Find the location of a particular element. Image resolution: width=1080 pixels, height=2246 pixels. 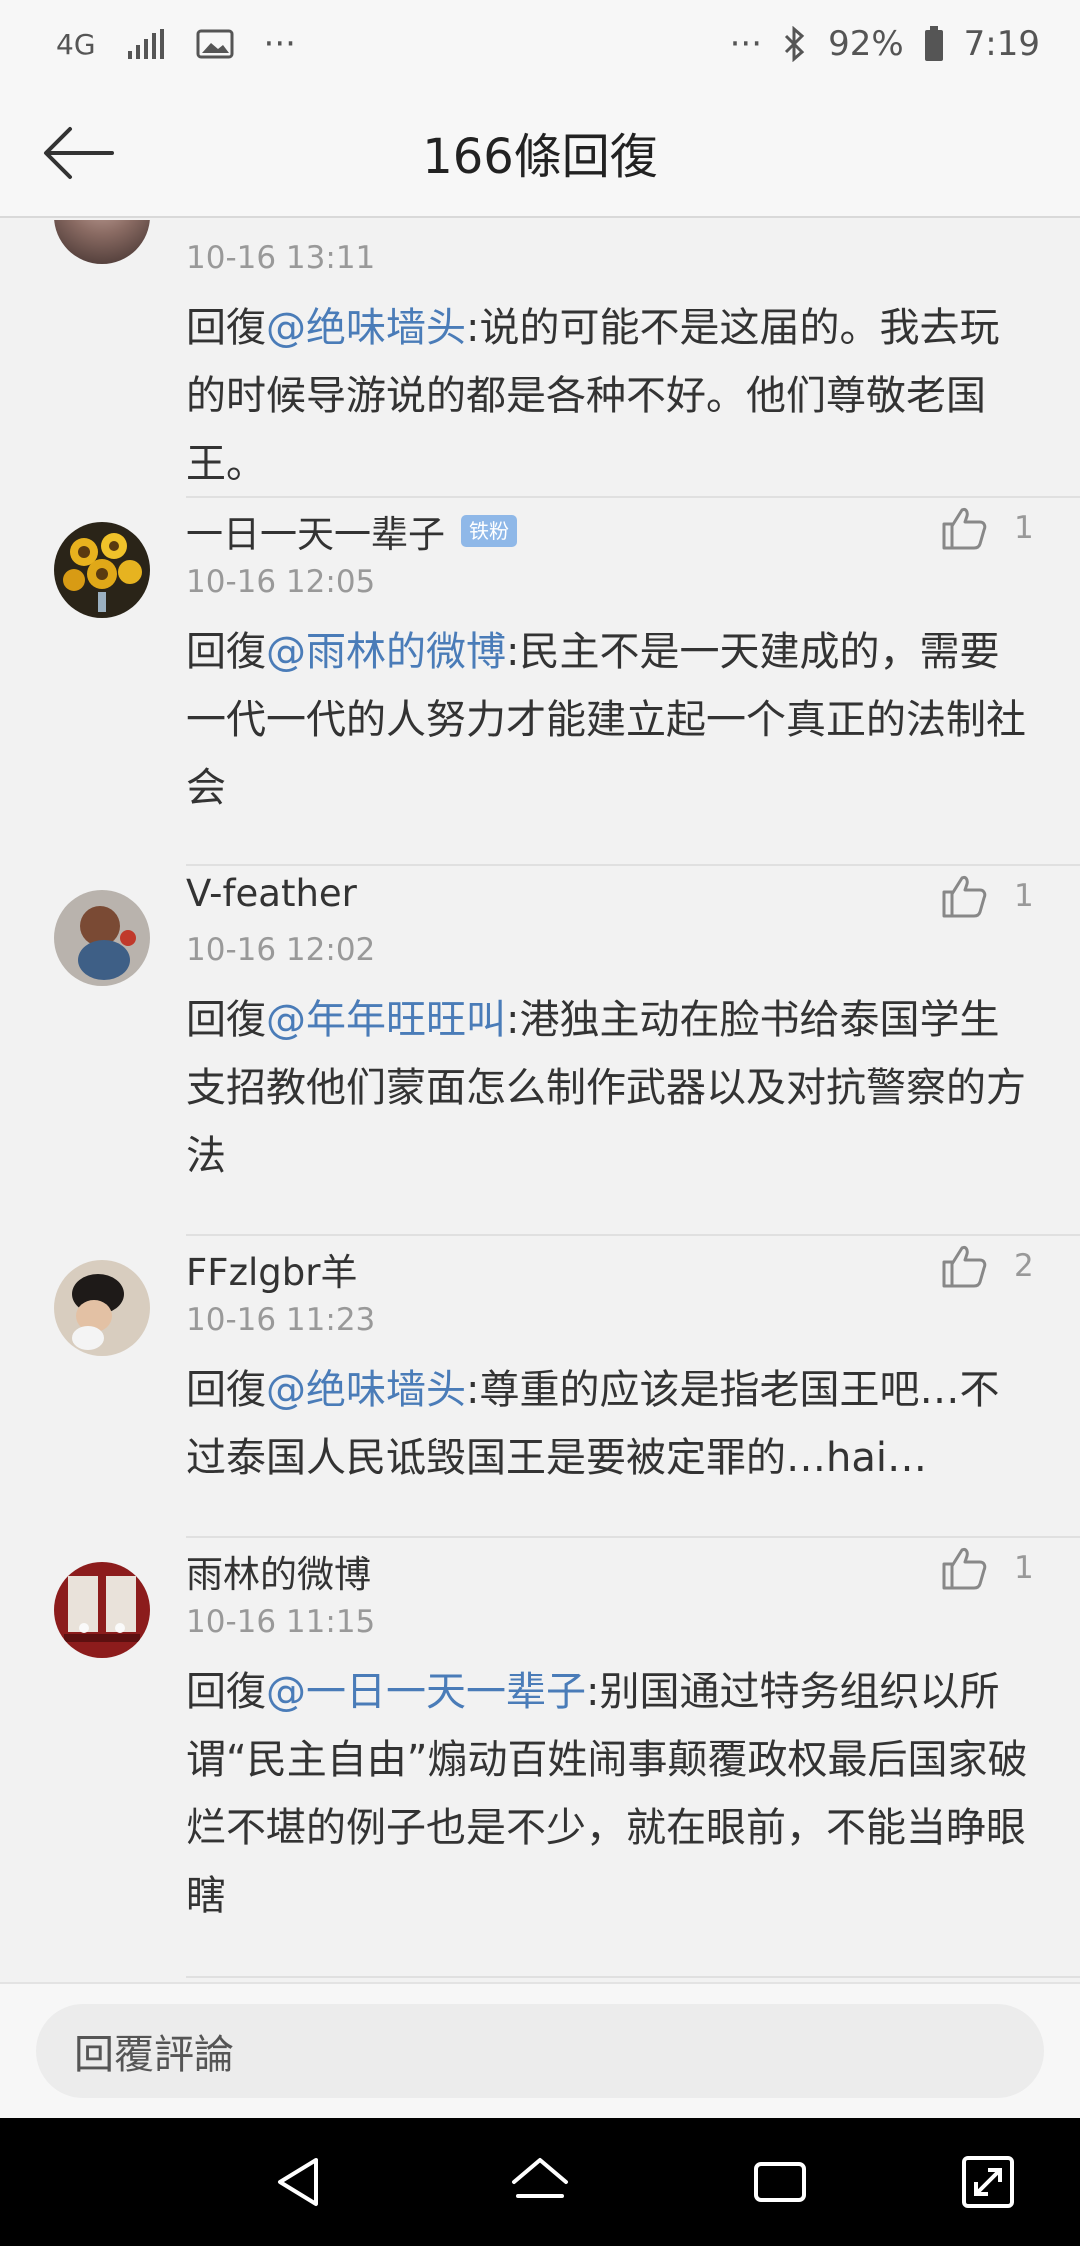

more-notifications: ··· is located at coordinates (279, 44).